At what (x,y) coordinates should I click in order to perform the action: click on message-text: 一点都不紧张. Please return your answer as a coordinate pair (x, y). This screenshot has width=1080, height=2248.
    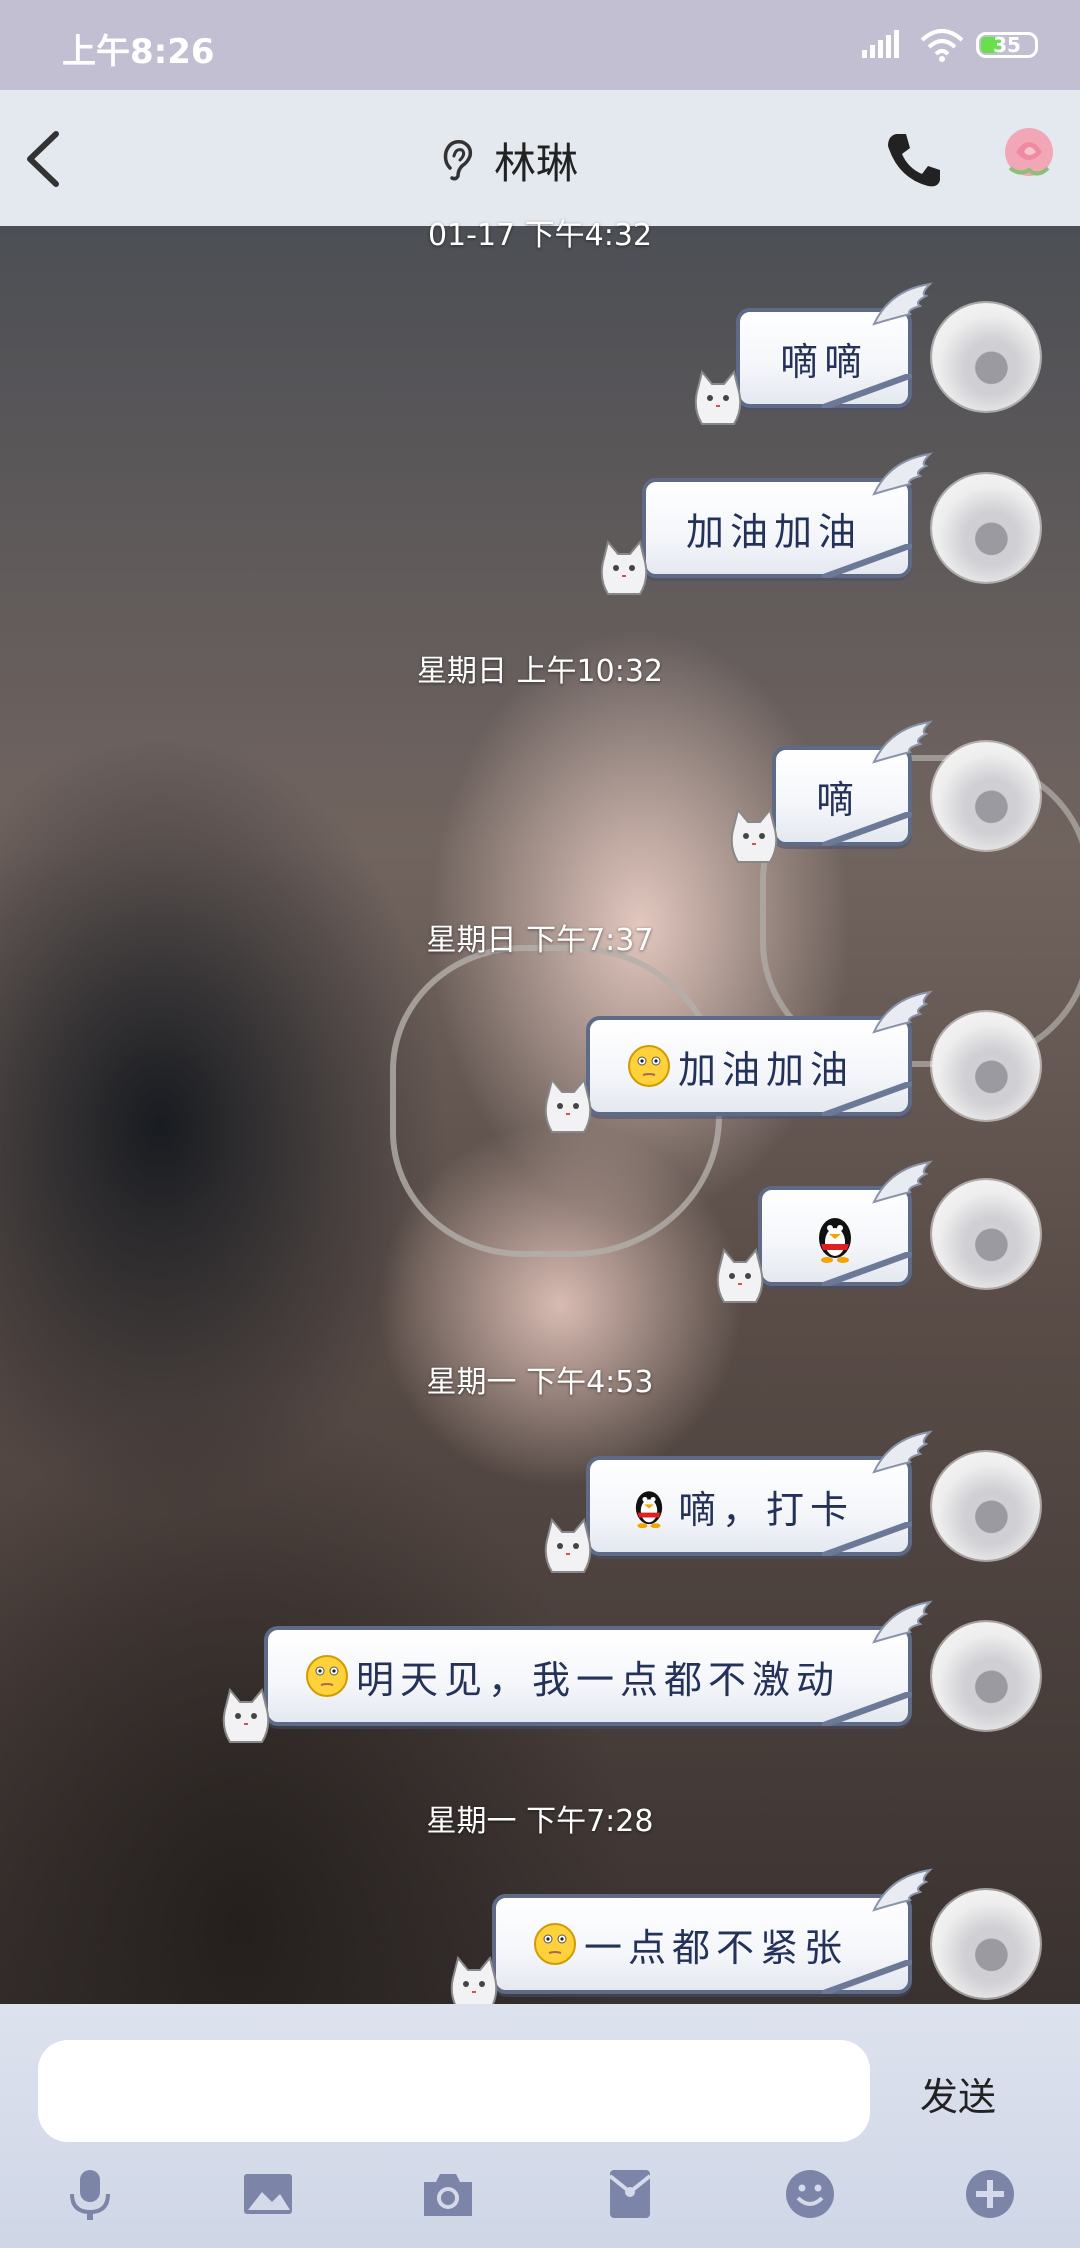
    Looking at the image, I should click on (716, 1947).